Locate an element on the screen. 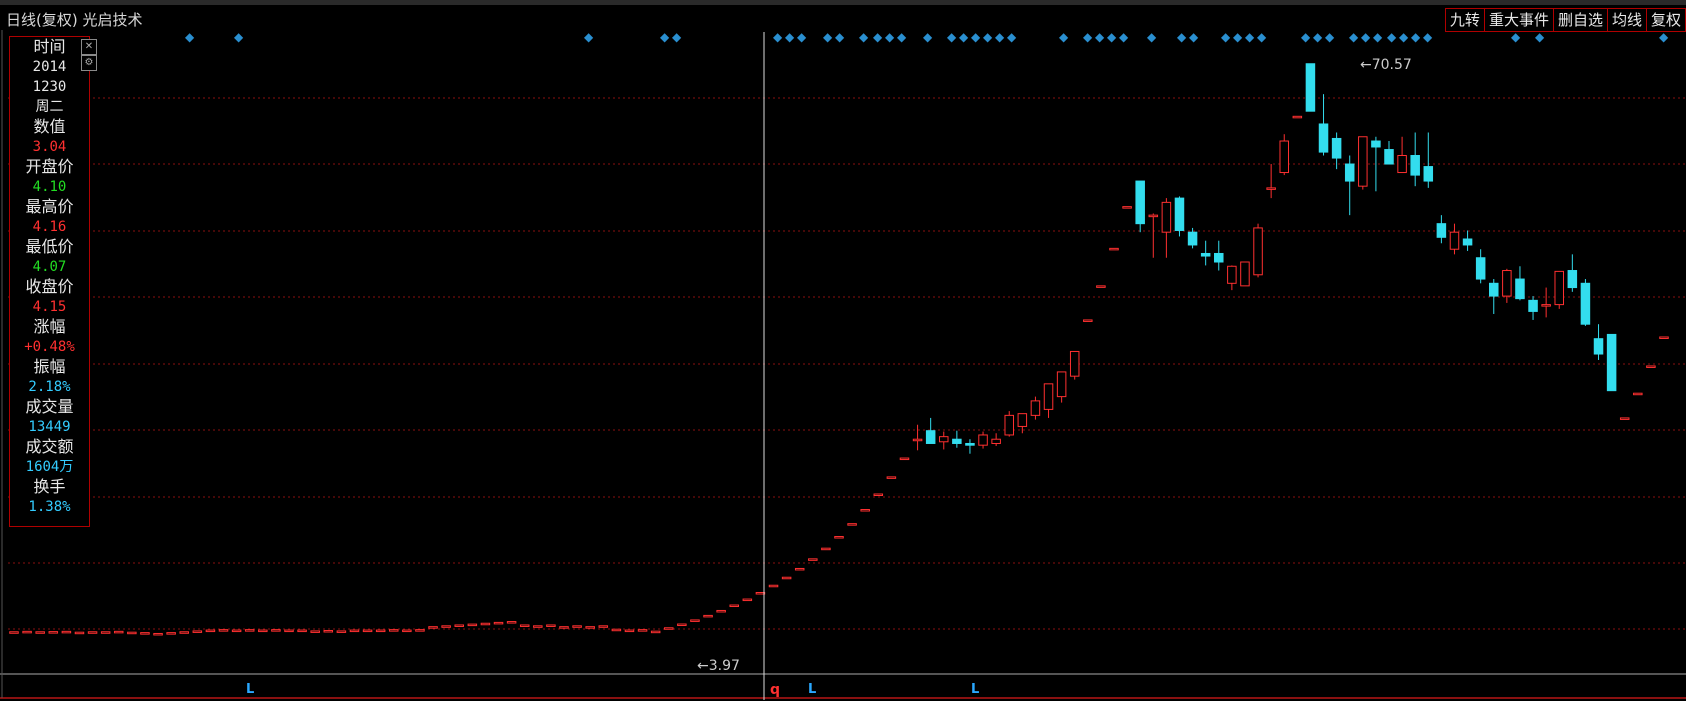 The width and height of the screenshot is (1686, 701). close-icon: ✕ is located at coordinates (89, 47).